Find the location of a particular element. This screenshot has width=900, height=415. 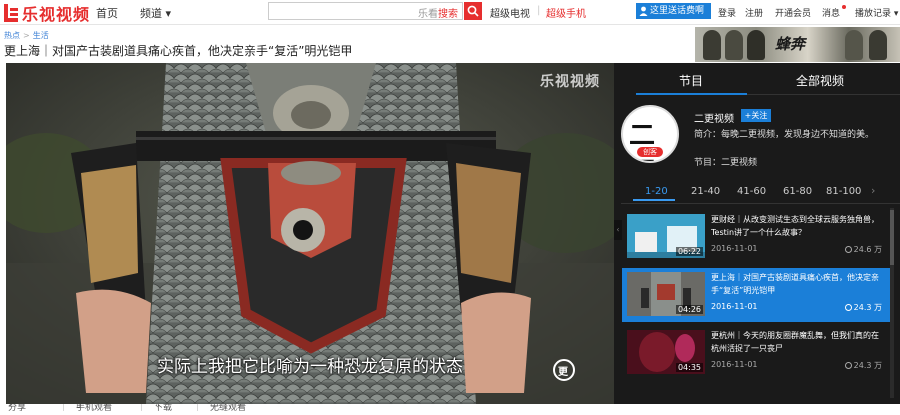

video-title: 更财经｜从改变测试生态到全球云服务独角兽，Testin讲了一个什么故事？ is located at coordinates (797, 226).